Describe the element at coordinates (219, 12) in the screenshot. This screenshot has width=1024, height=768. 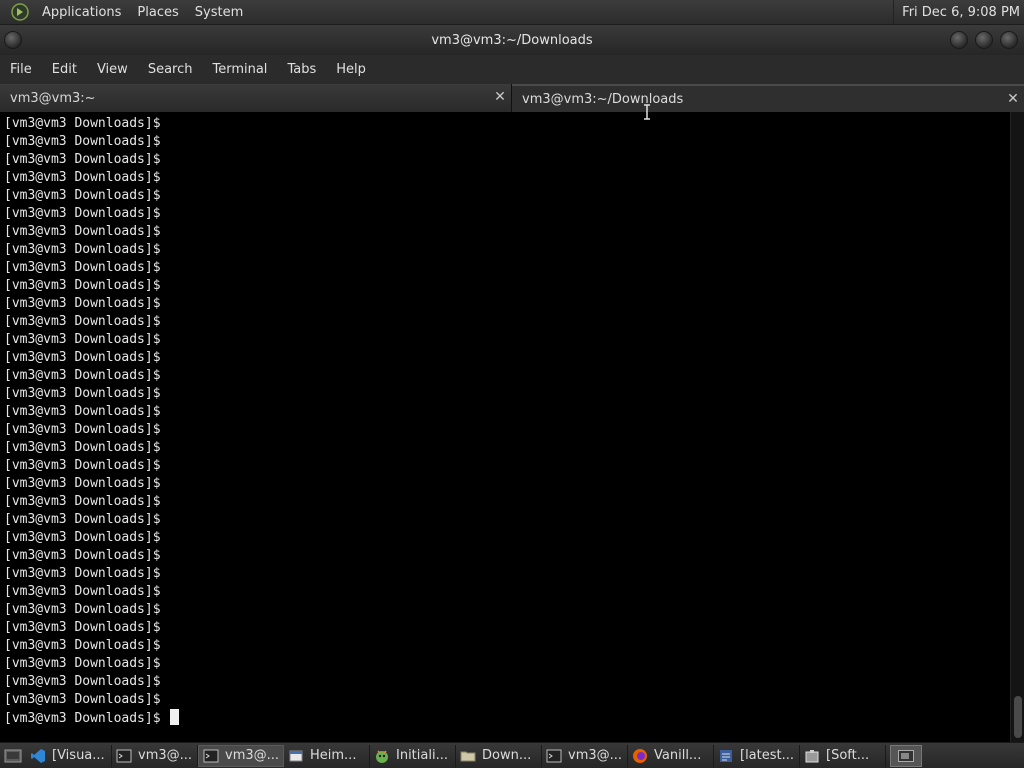
I see `system-menu: System` at that location.